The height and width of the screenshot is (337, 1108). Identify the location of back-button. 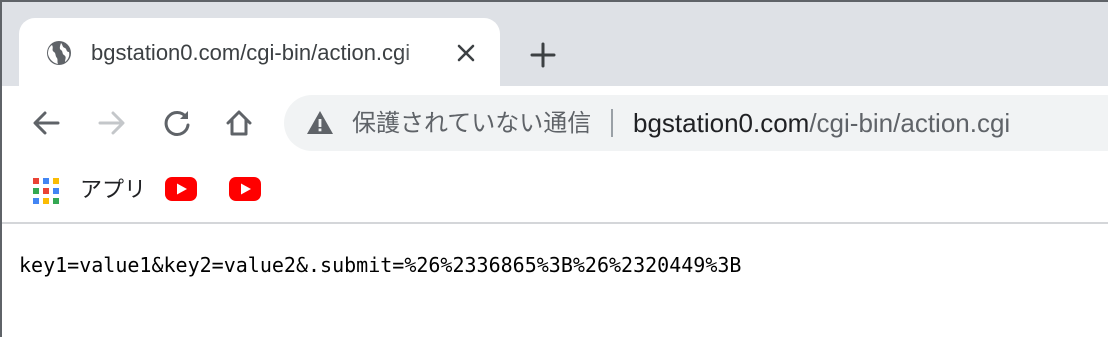
(46, 123).